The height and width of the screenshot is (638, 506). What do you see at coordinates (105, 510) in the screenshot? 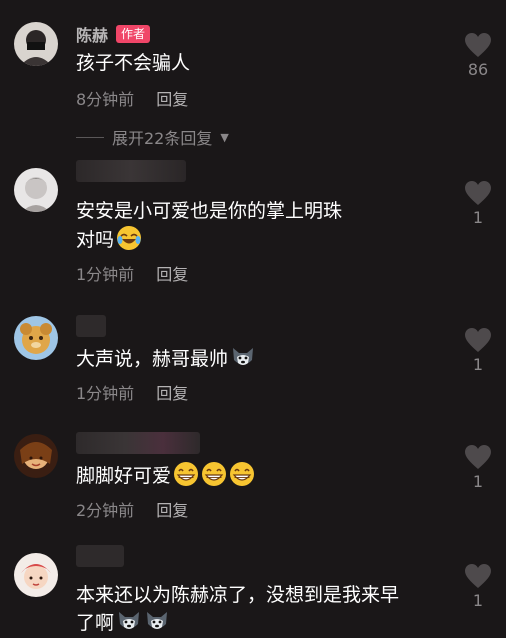
I see `comment-time: 2分钟前` at bounding box center [105, 510].